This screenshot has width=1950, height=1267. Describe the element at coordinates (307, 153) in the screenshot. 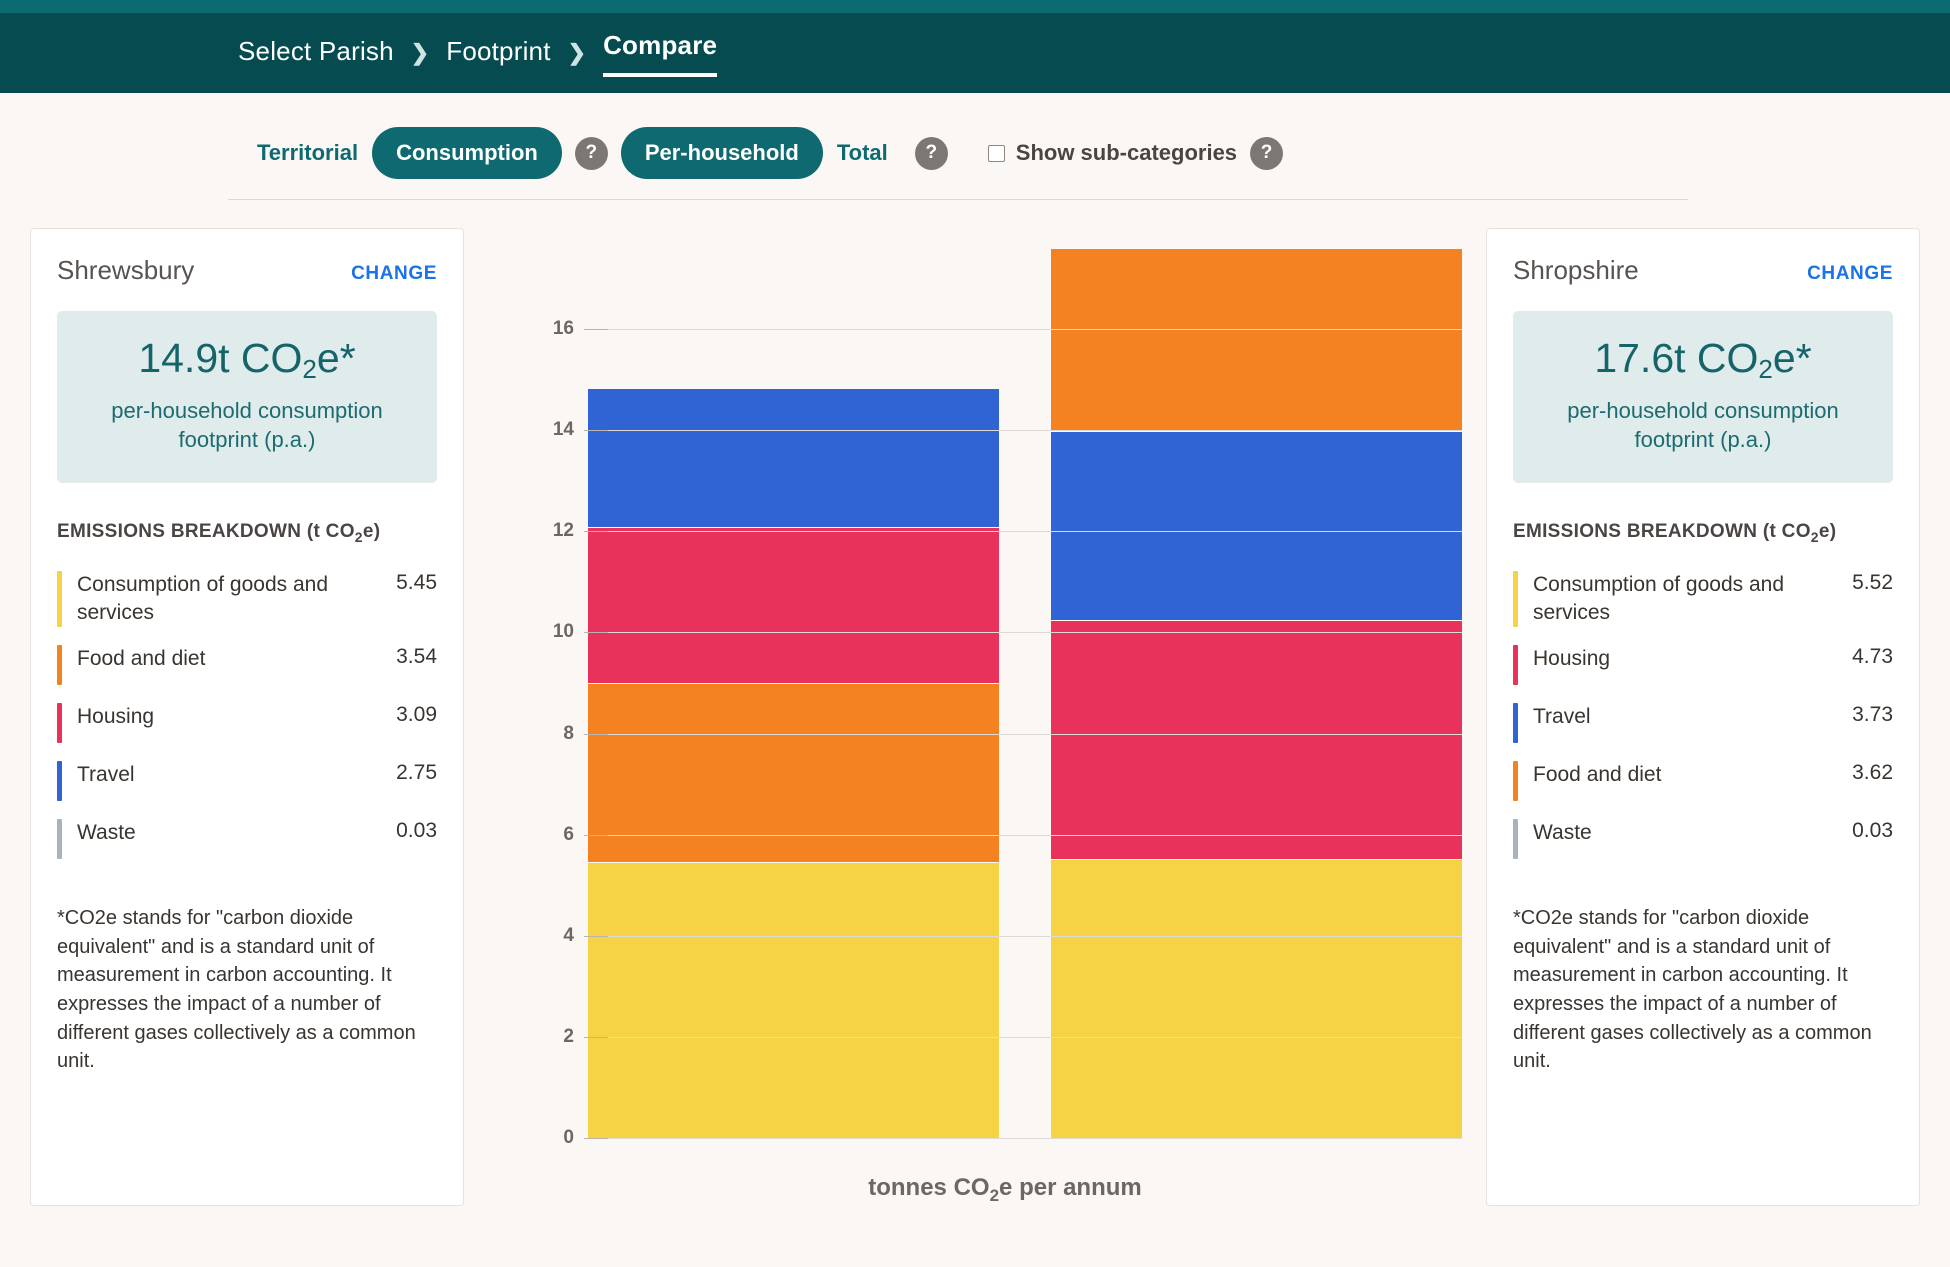

I see `territorial-toggle: Territorial` at that location.